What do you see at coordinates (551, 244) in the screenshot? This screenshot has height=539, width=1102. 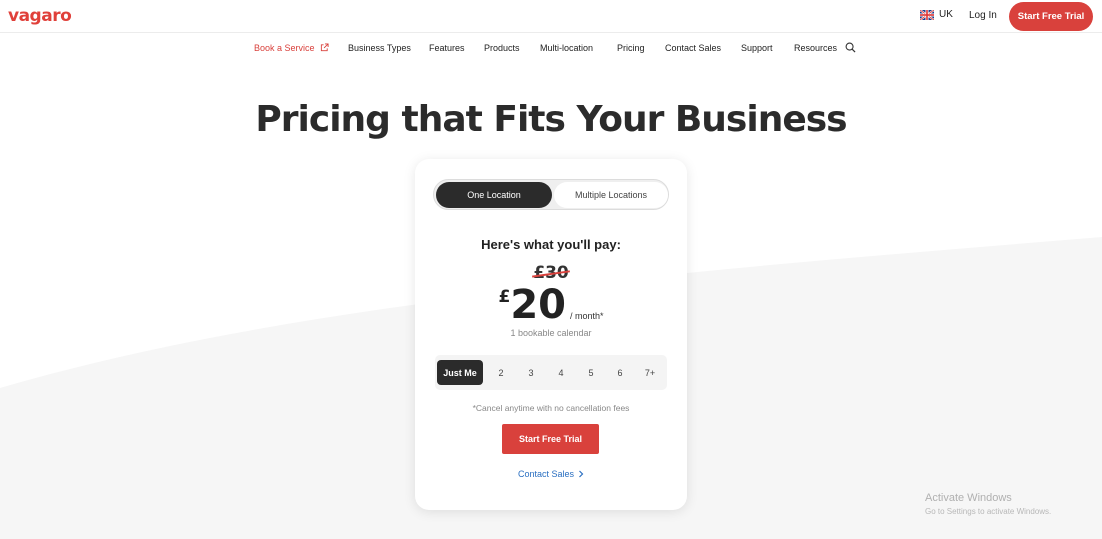 I see `pay-heading: Here's what you'll pay:` at bounding box center [551, 244].